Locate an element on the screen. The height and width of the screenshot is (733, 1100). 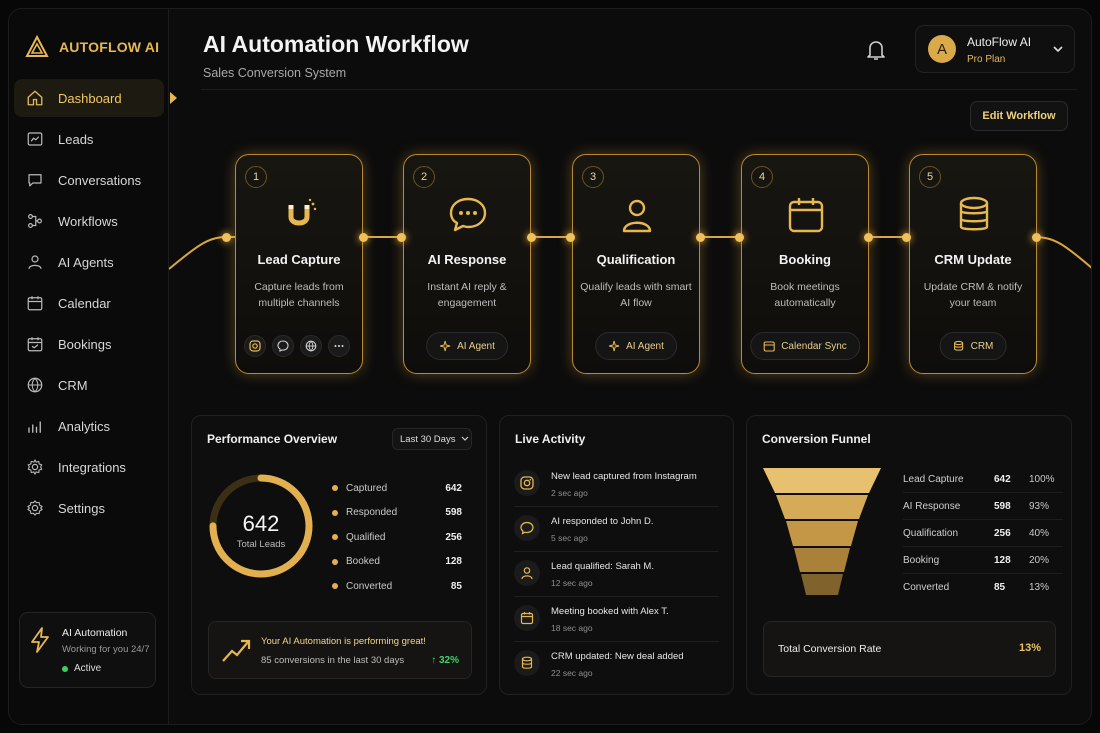
funnel-percent: 93% is located at coordinates (1039, 506).